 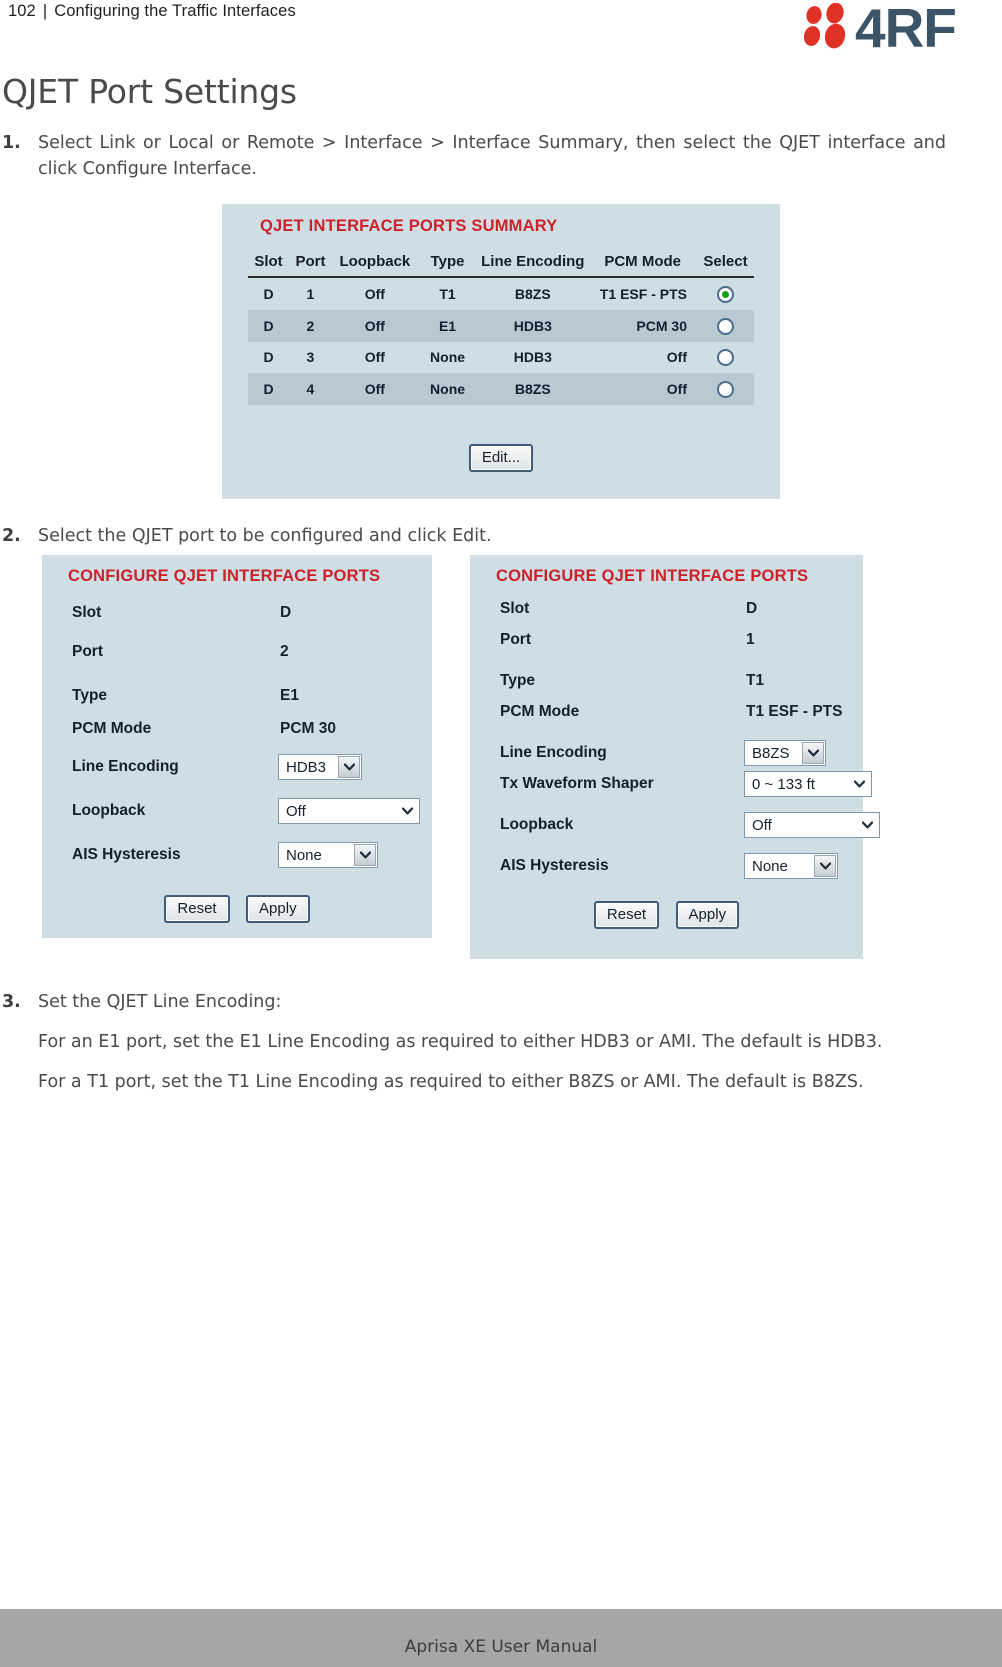 What do you see at coordinates (501, 1647) in the screenshot?
I see `footer-title: Aprisa XE User Manual` at bounding box center [501, 1647].